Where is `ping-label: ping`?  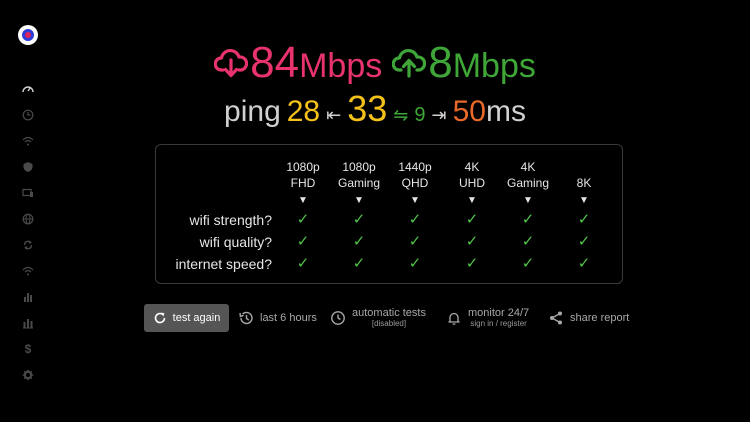
ping-label: ping is located at coordinates (252, 111).